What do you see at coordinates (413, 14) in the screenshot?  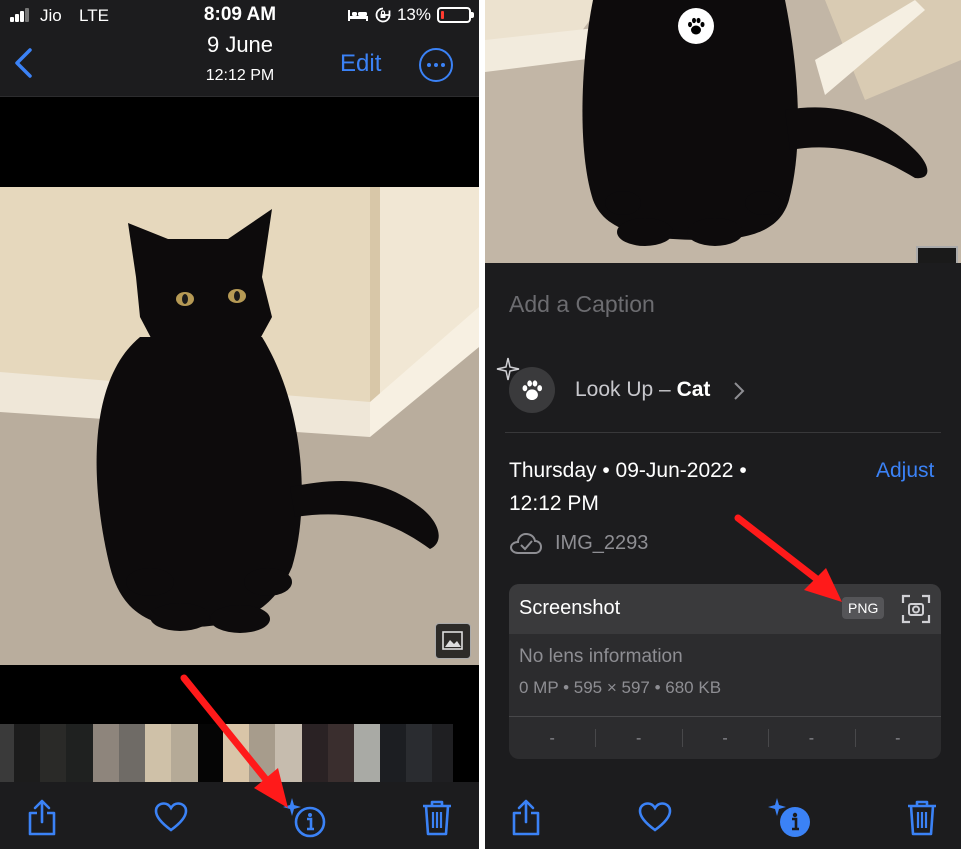 I see `battery-percent: 13%` at bounding box center [413, 14].